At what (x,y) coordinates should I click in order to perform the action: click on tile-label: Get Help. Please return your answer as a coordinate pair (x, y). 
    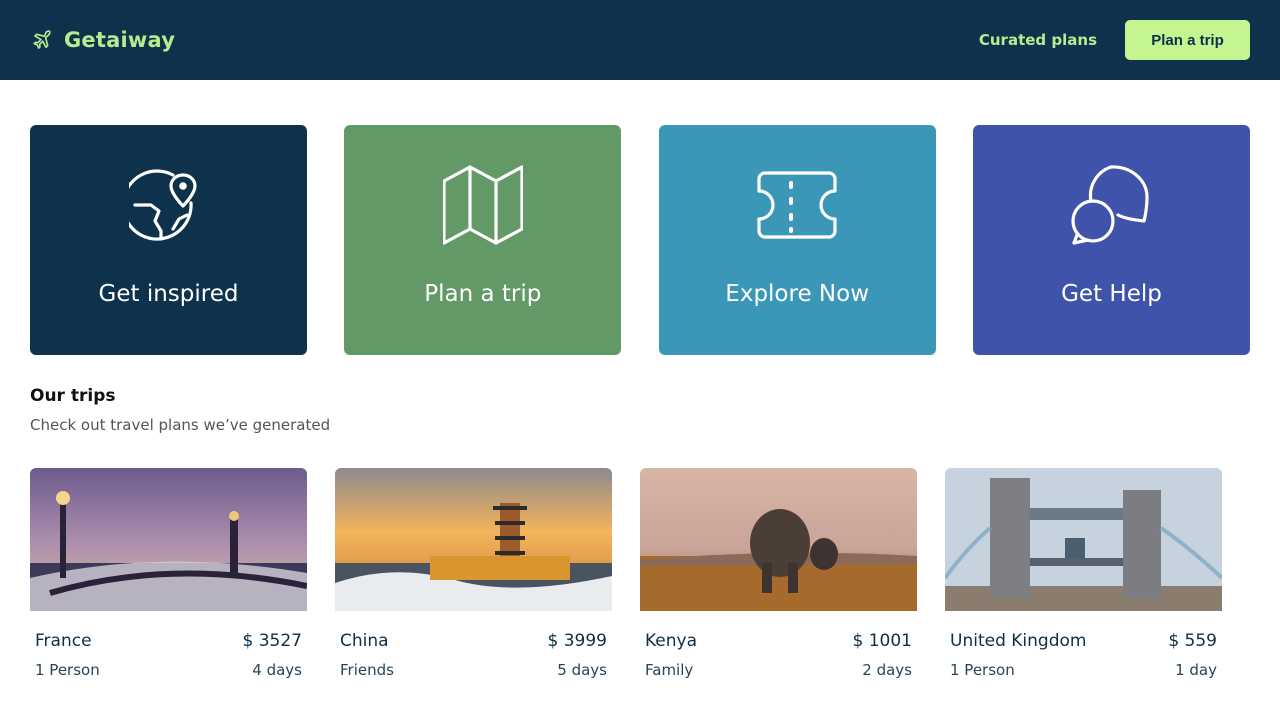
    Looking at the image, I should click on (1111, 294).